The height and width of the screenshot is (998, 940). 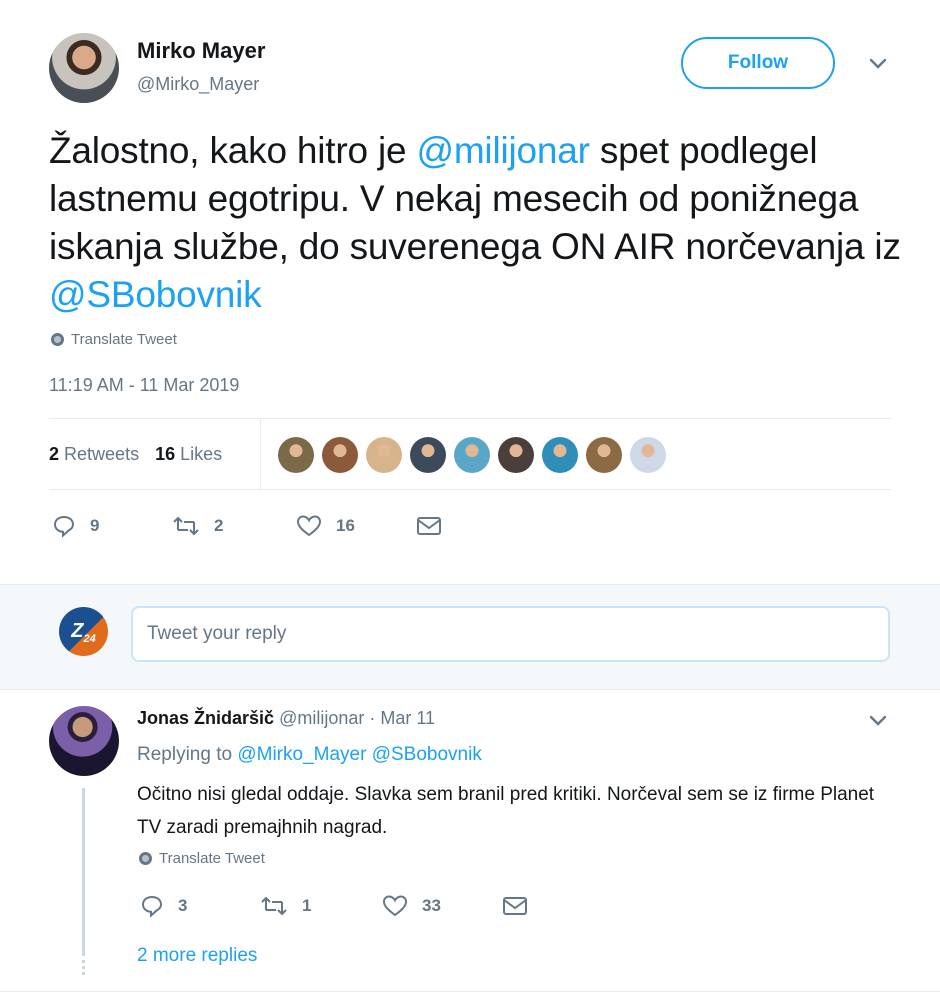 What do you see at coordinates (233, 150) in the screenshot?
I see `tweet-text-part: Žalostno, kako hitro je` at bounding box center [233, 150].